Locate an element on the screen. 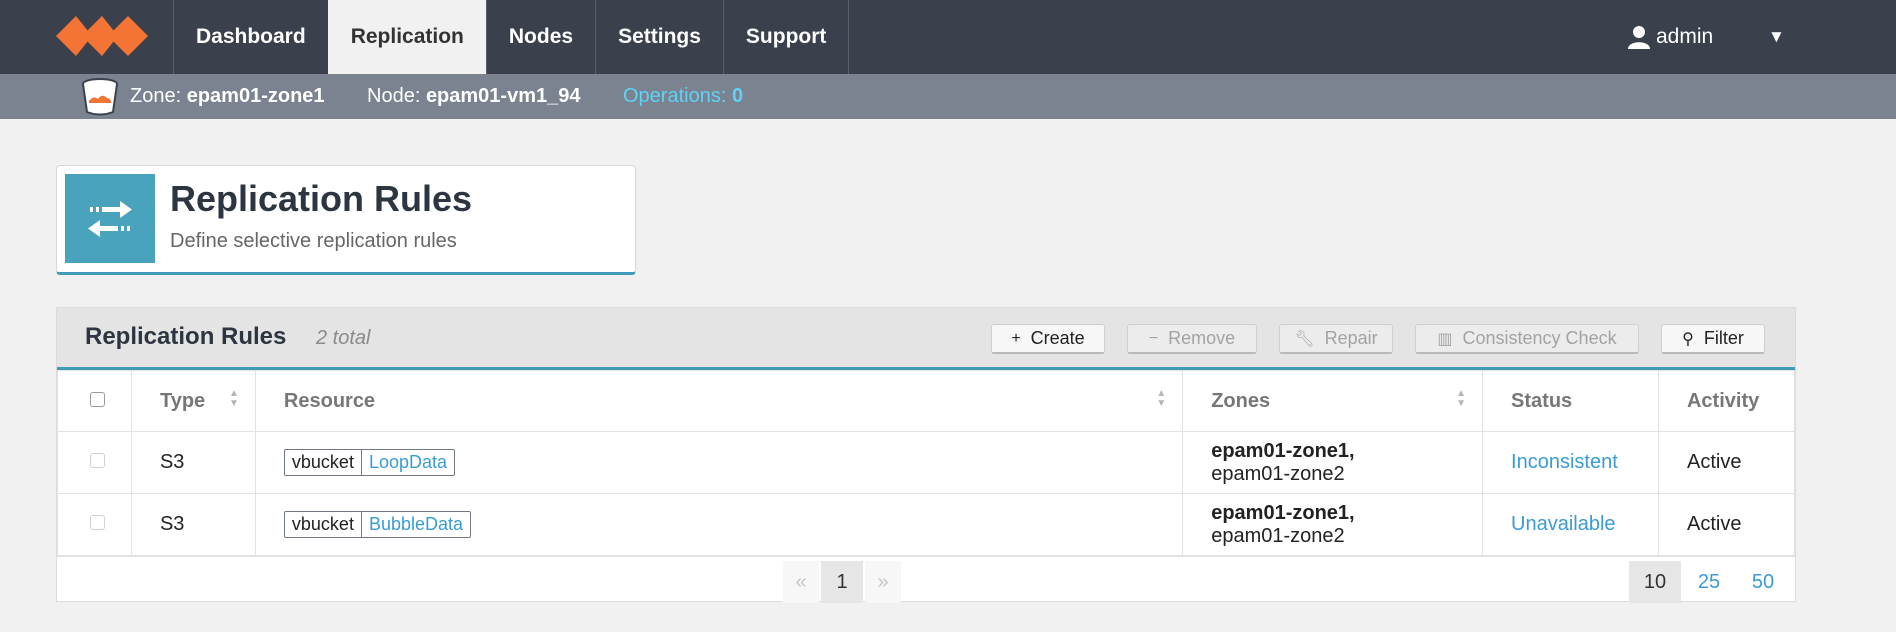 The image size is (1896, 632). consistency-check-button: ▥ Consistency Check is located at coordinates (1527, 339).